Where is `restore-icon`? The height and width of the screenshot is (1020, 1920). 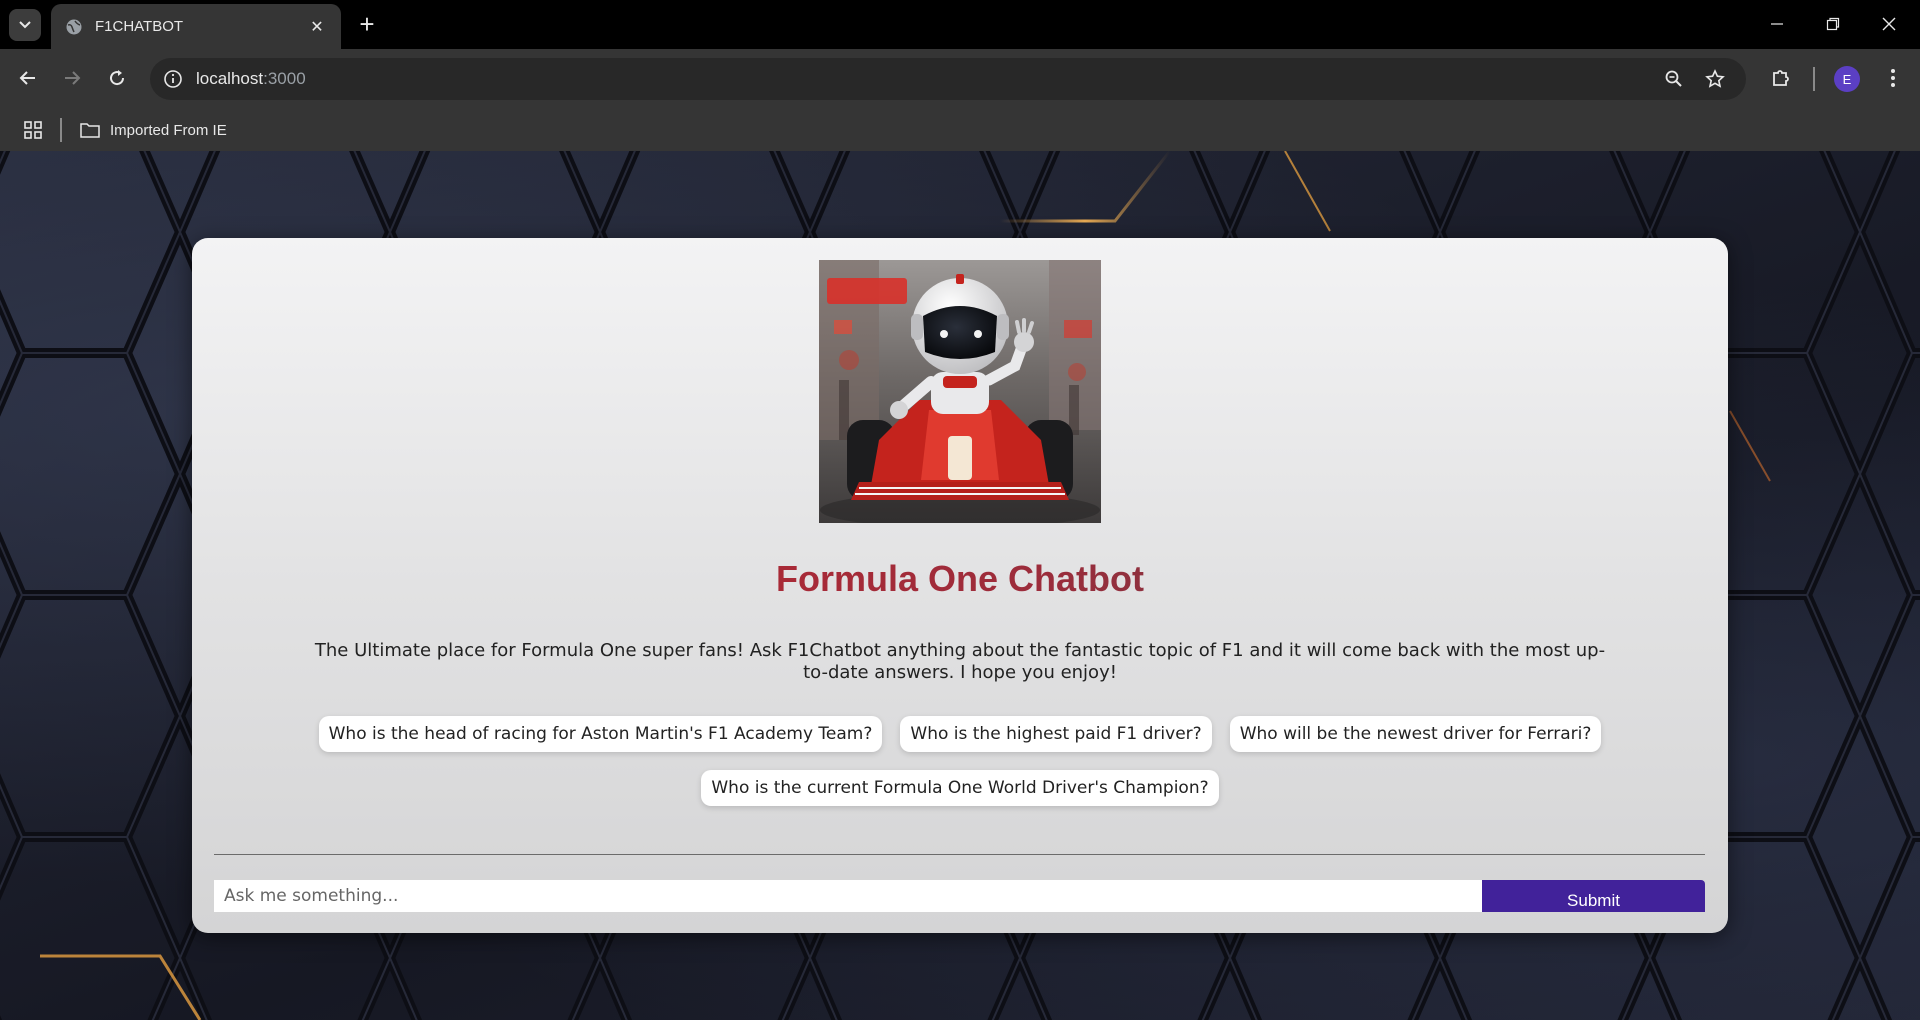 restore-icon is located at coordinates (1833, 24).